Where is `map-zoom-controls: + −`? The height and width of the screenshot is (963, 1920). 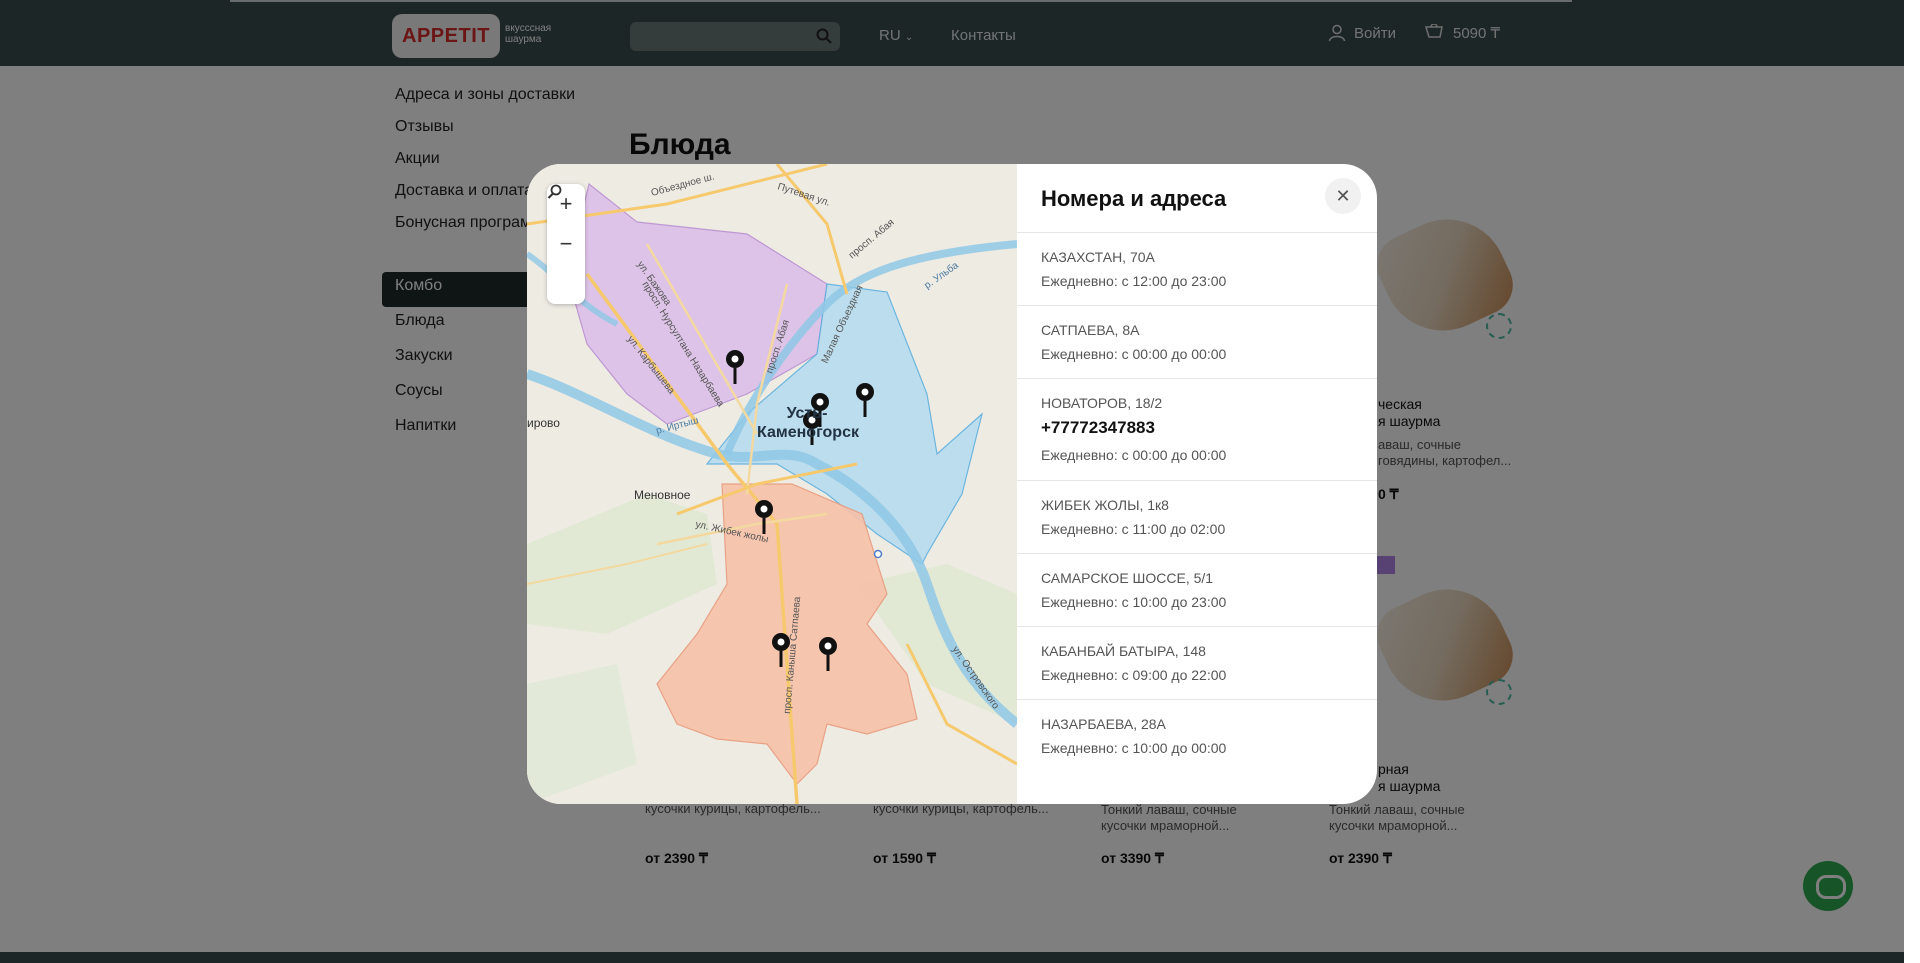 map-zoom-controls: + − is located at coordinates (566, 244).